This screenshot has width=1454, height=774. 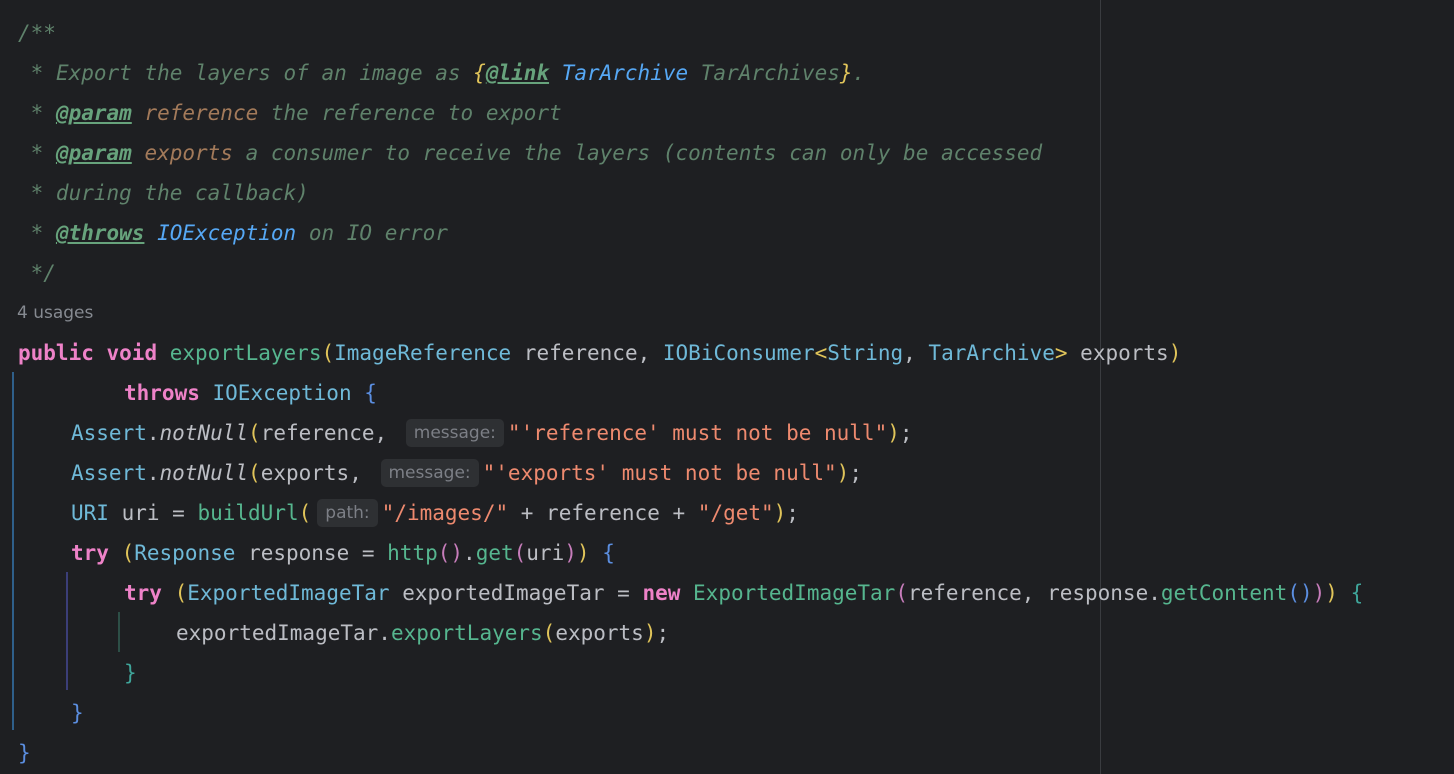 What do you see at coordinates (163, 193) in the screenshot?
I see `doc-comment-line-5: * during the callback)` at bounding box center [163, 193].